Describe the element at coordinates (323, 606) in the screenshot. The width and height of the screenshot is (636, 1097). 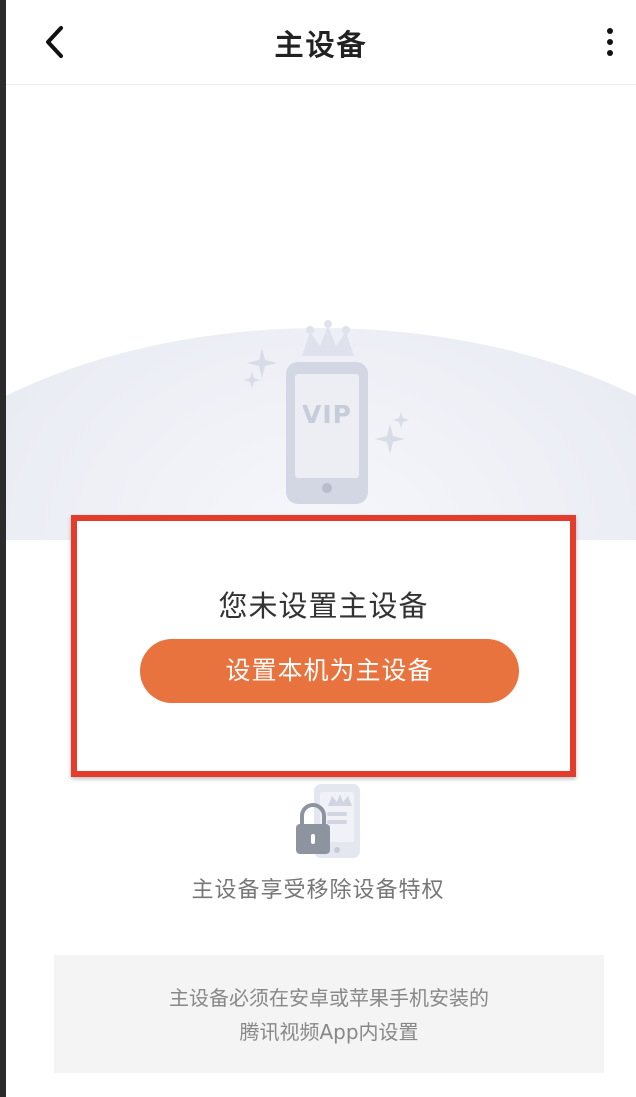
I see `not-set-notice: 您未设置主设备` at that location.